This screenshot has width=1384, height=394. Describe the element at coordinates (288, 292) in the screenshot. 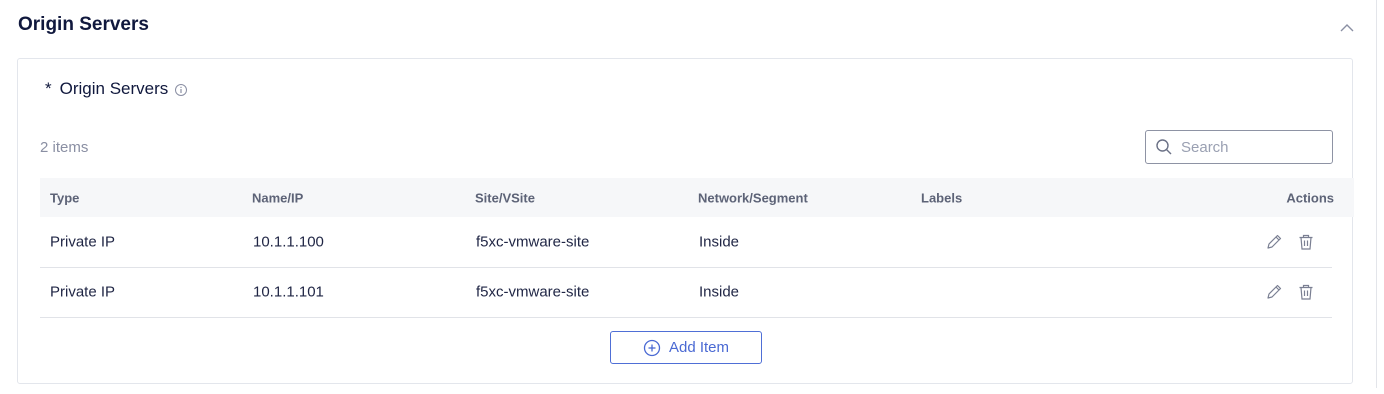

I see `cell-name-ip: 10.1.1.101` at that location.